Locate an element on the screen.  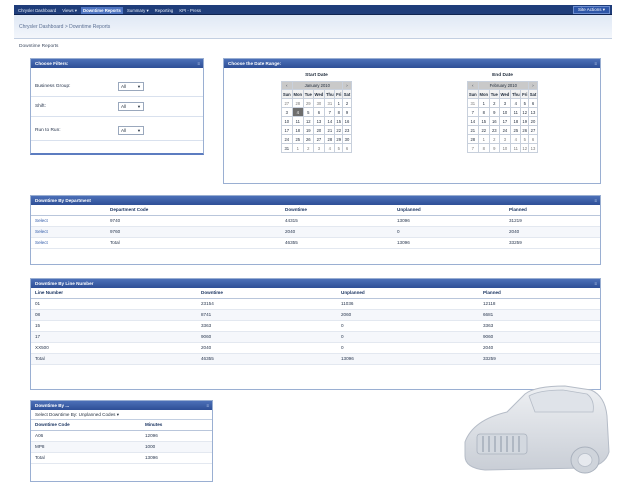
run-to-run-select: All ▼ is located at coordinates (131, 130).